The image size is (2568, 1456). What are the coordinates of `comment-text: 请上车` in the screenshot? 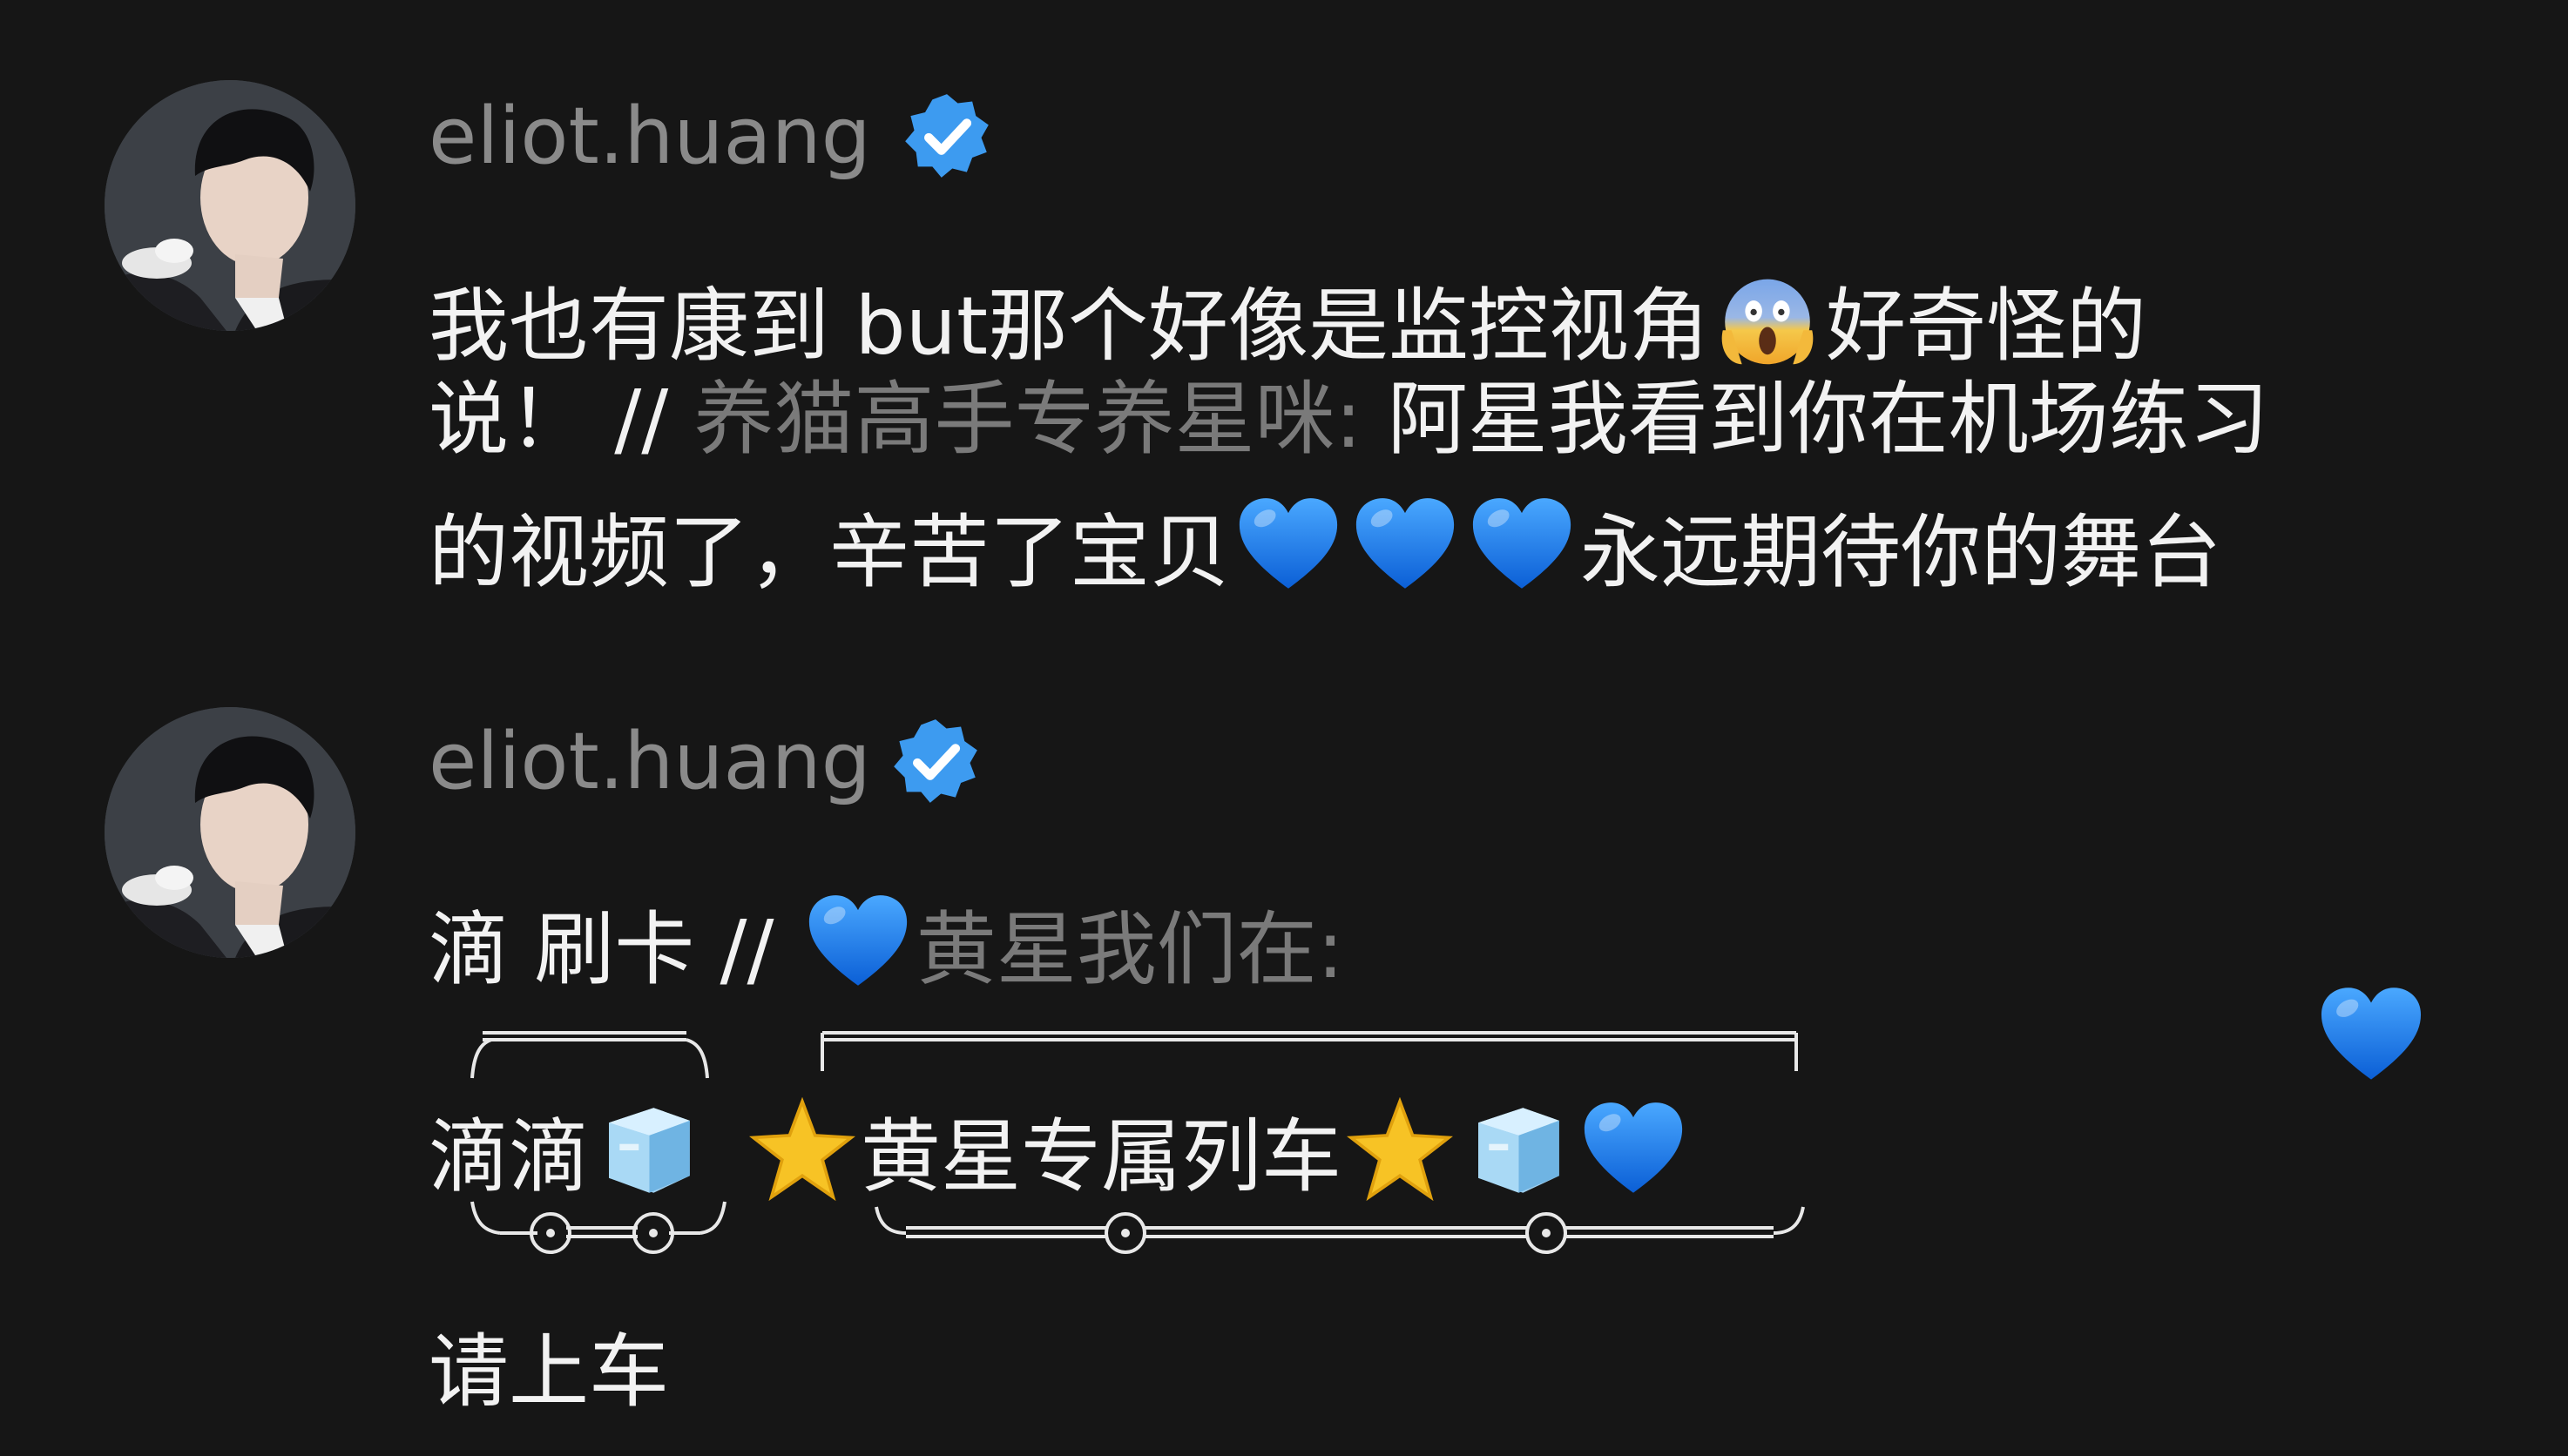 It's located at (549, 1372).